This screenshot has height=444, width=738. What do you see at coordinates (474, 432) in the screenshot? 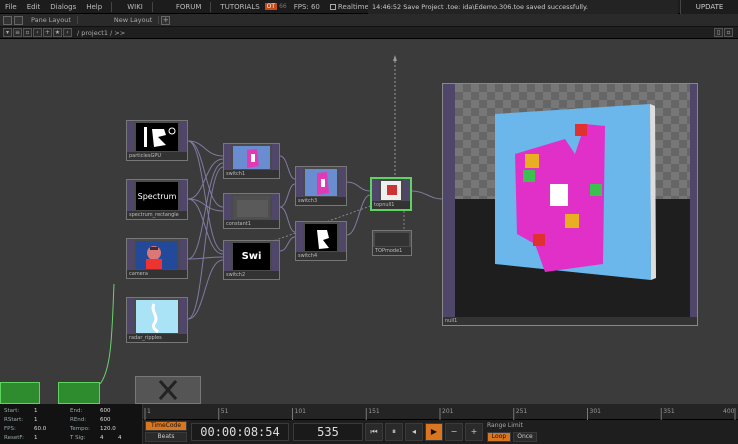
I see `plus-icon: +` at bounding box center [474, 432].